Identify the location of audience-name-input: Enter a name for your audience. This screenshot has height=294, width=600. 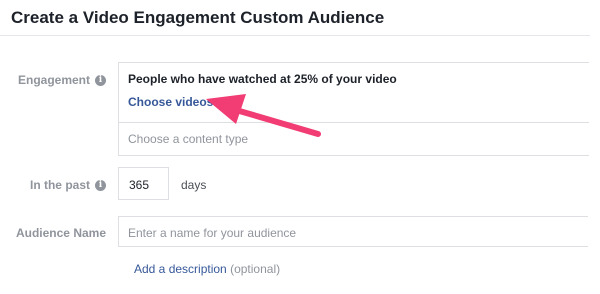
(353, 231).